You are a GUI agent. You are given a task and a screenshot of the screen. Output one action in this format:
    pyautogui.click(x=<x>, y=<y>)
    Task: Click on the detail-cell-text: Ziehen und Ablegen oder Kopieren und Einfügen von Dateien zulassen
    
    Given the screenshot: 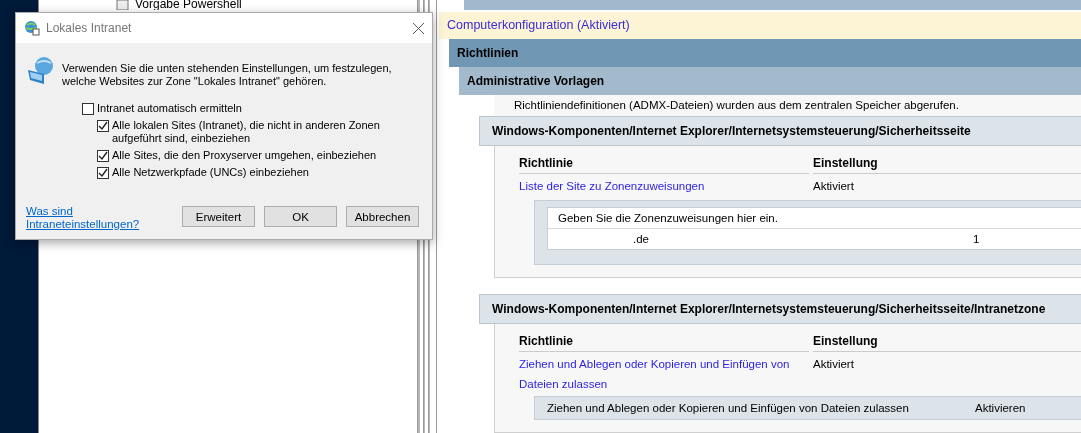 What is the action you would take?
    pyautogui.click(x=728, y=408)
    